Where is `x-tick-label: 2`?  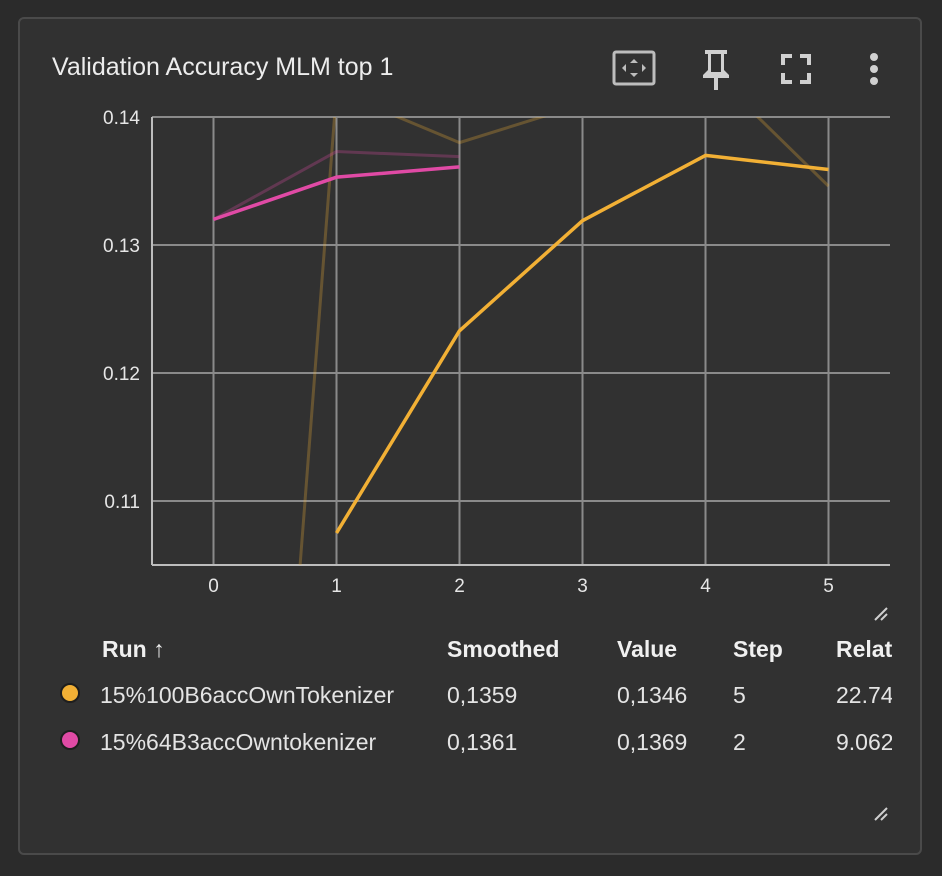 x-tick-label: 2 is located at coordinates (459, 586).